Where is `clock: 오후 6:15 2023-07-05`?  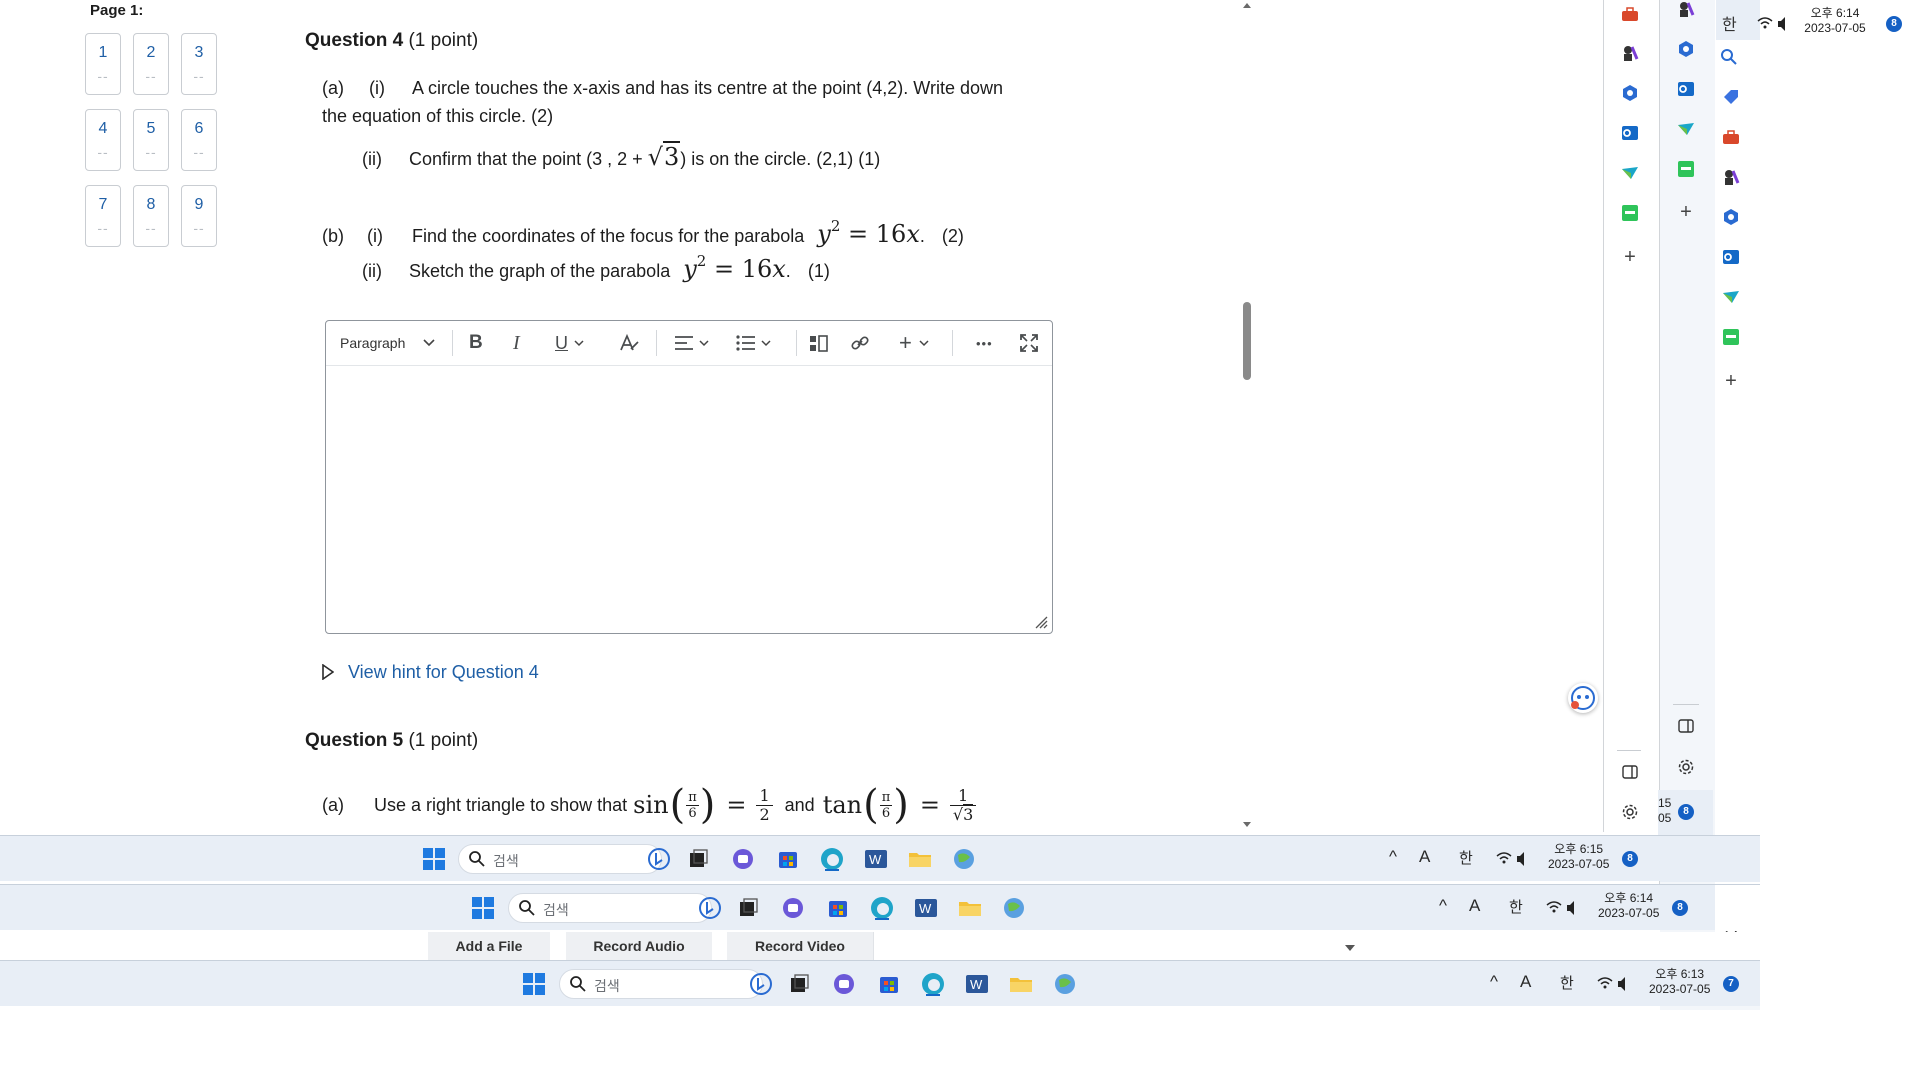 clock: 오후 6:15 2023-07-05 is located at coordinates (1578, 857).